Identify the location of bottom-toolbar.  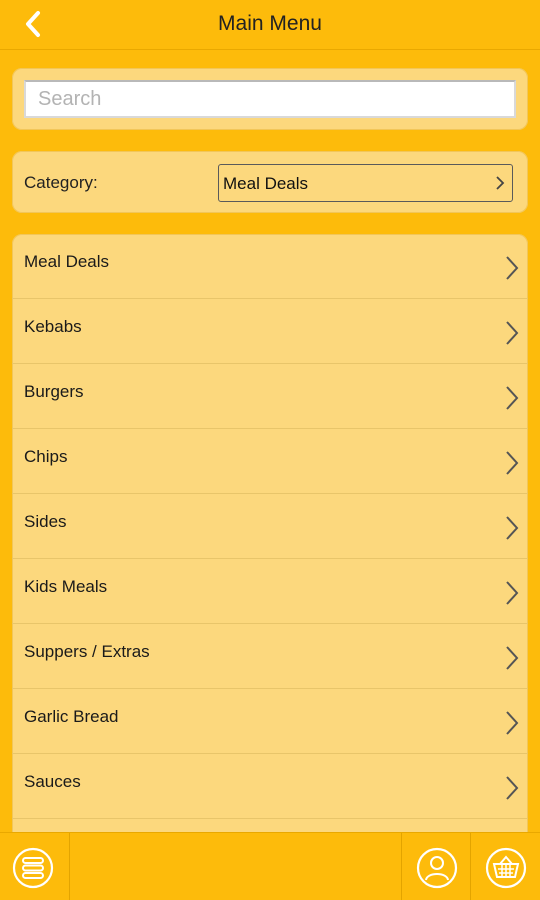
(270, 866).